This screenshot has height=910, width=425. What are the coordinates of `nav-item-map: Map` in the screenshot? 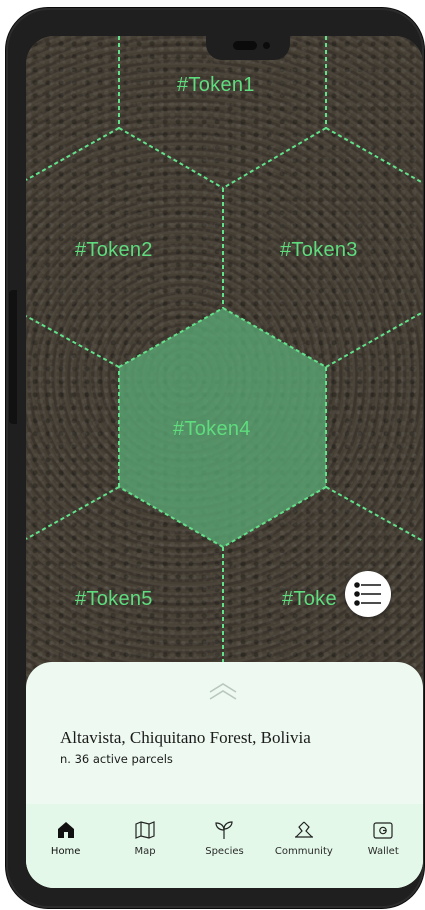 It's located at (145, 848).